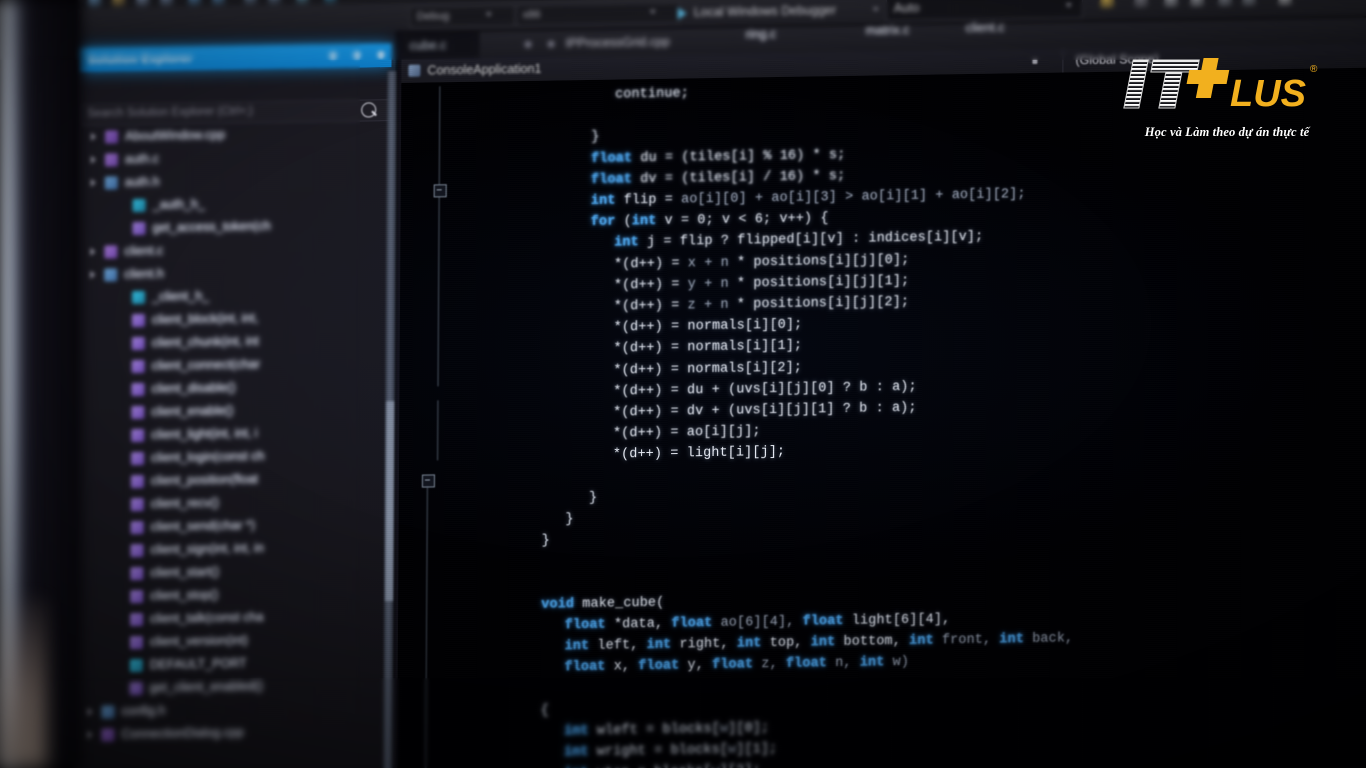  Describe the element at coordinates (708, 327) in the screenshot. I see `code-line: *(d++) = normals[i][0];` at that location.